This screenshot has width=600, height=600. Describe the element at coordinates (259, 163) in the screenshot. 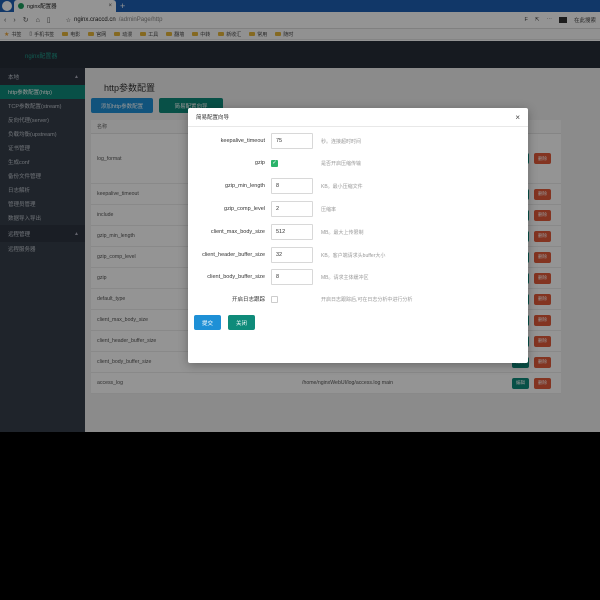

I see `field-label: gzip` at that location.